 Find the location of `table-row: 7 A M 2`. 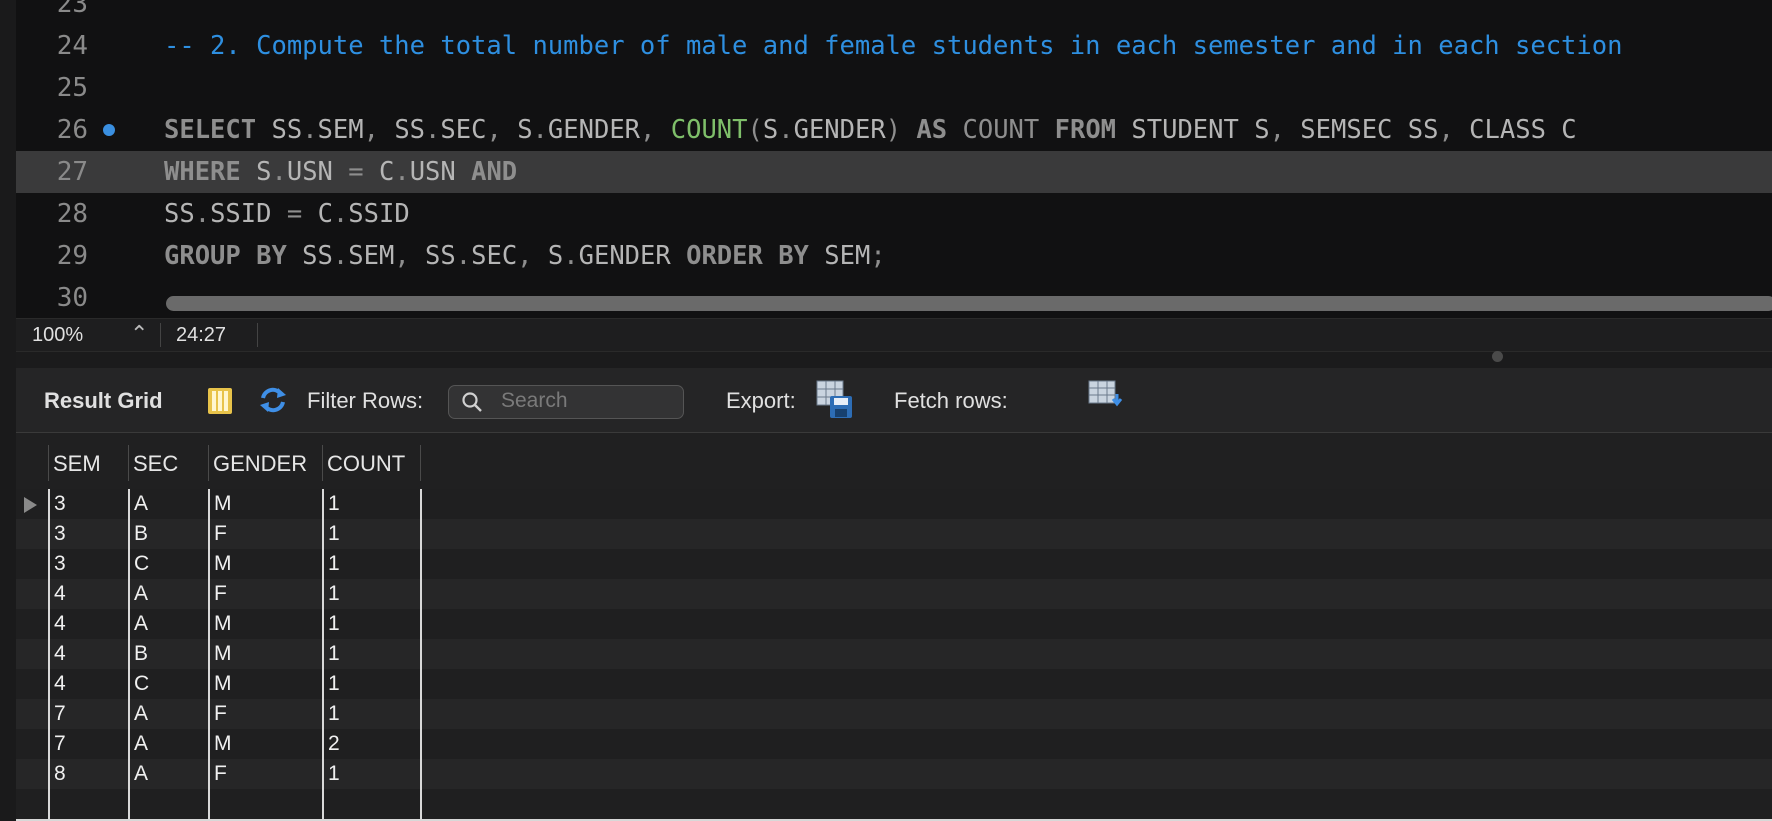

table-row: 7 A M 2 is located at coordinates (894, 745).